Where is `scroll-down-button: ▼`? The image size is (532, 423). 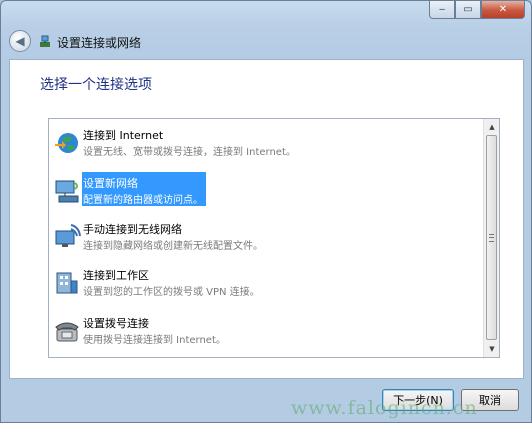 scroll-down-button: ▼ is located at coordinates (491, 349).